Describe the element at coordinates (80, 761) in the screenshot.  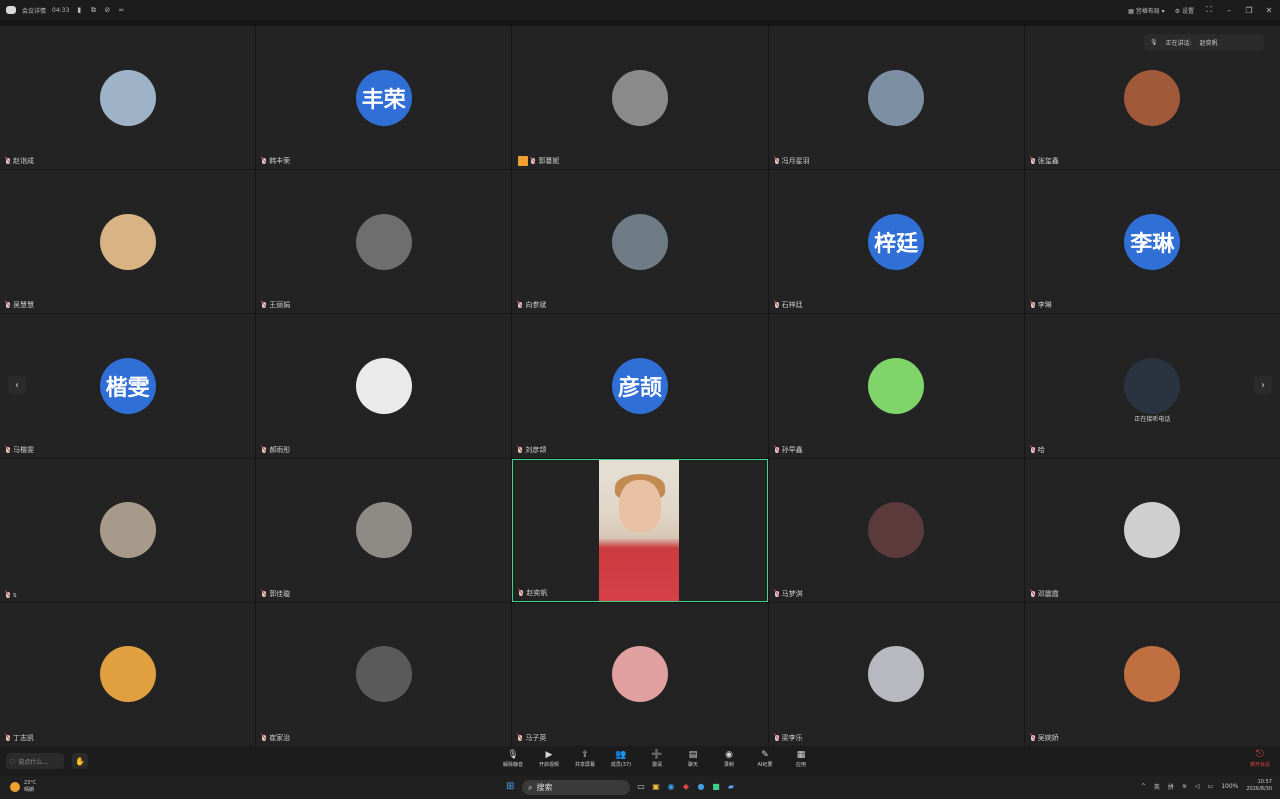
I see `raise-hand-icon: ✋` at that location.